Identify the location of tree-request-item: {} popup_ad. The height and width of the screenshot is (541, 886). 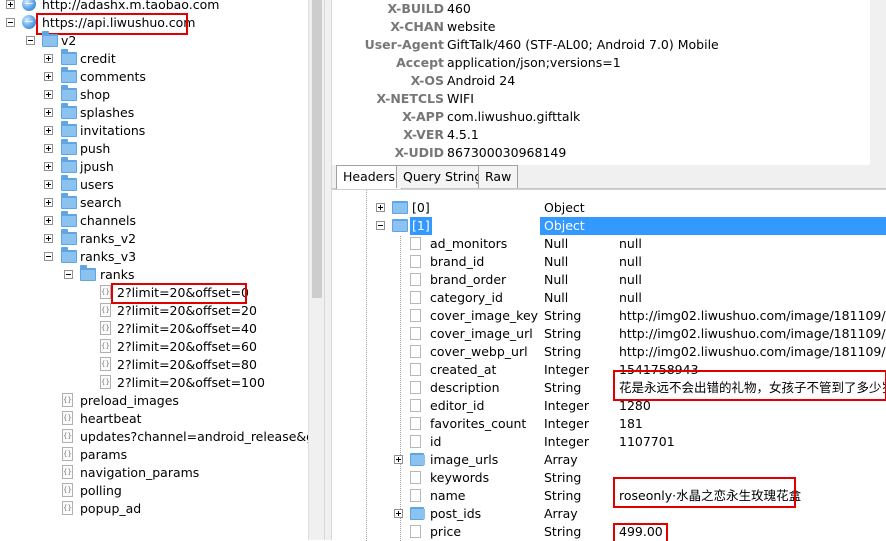
(154, 509).